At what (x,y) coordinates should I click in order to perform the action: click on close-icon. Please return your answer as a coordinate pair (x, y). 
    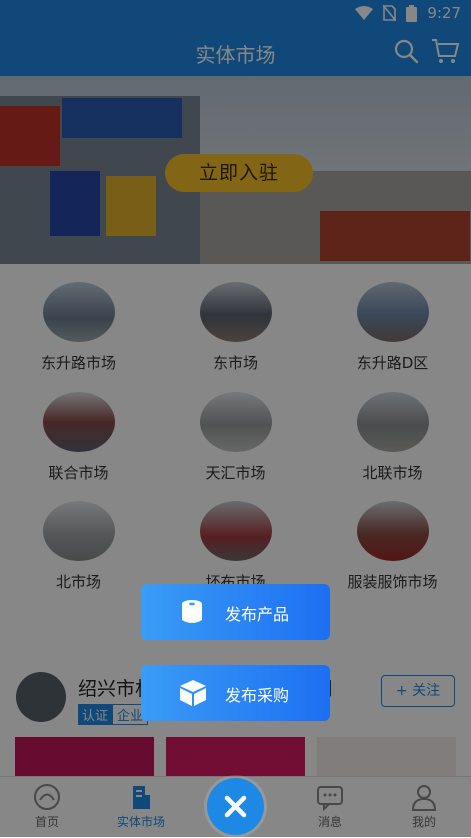
    Looking at the image, I should click on (235, 806).